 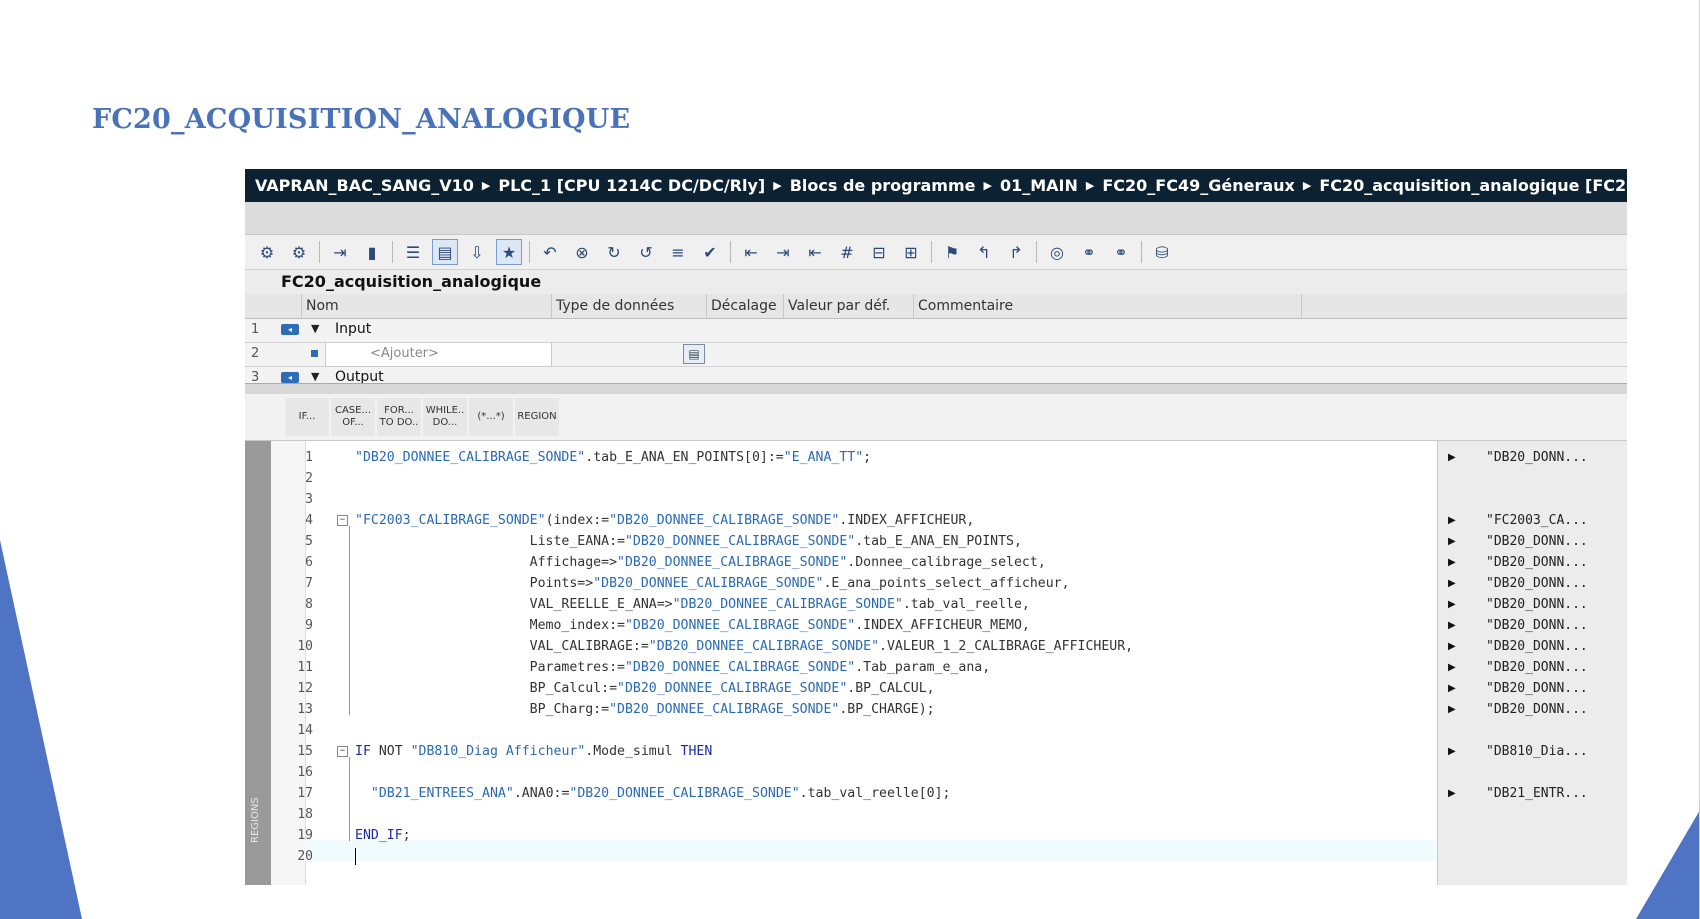 I want to click on insert-network-icon: ⚙, so click(x=267, y=252).